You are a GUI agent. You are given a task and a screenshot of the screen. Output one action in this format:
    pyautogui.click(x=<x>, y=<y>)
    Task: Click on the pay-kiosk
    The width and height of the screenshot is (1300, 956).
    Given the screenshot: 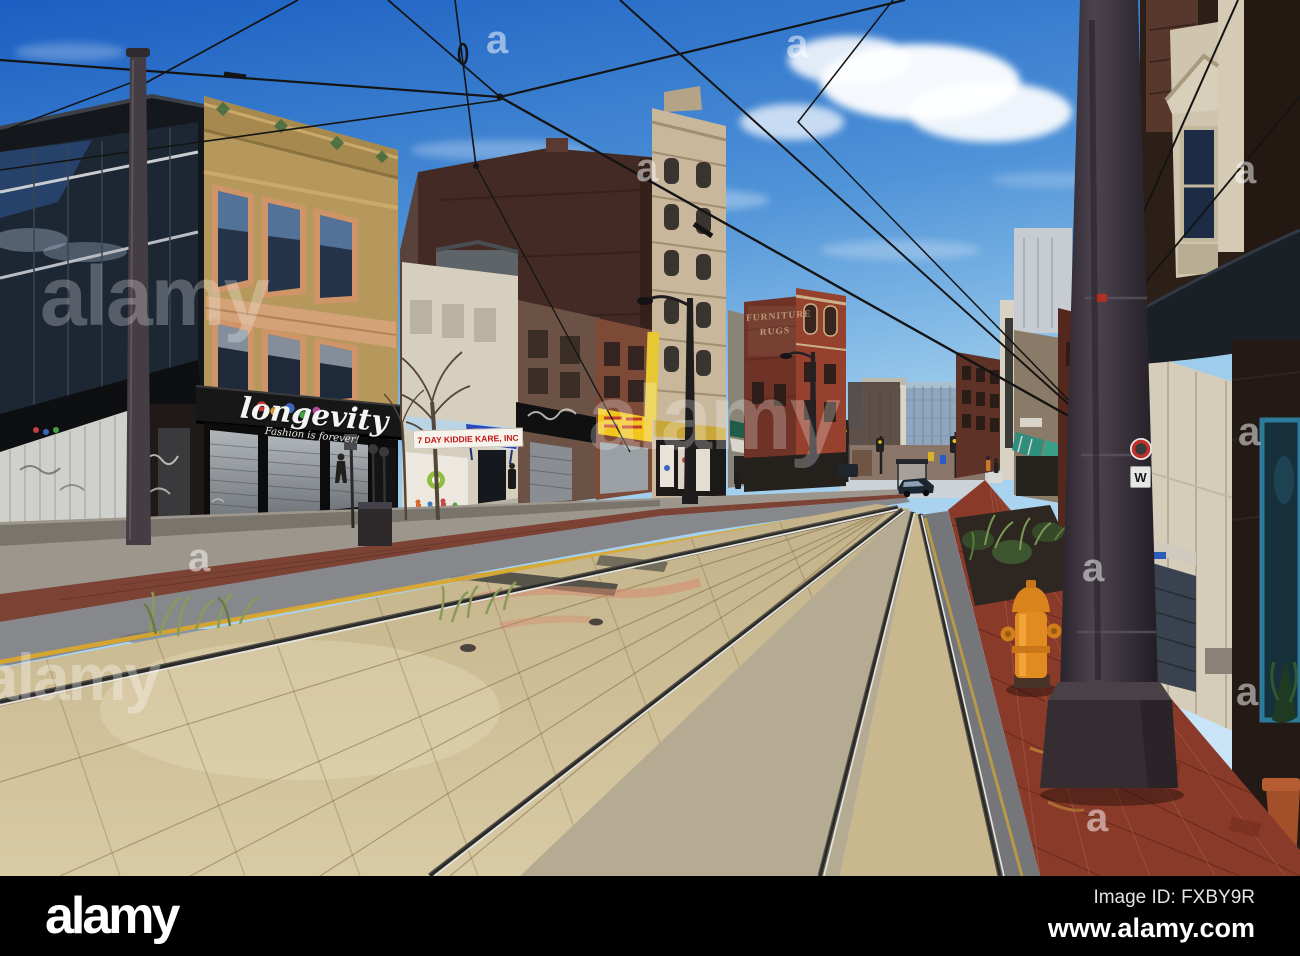 What is the action you would take?
    pyautogui.click(x=375, y=524)
    